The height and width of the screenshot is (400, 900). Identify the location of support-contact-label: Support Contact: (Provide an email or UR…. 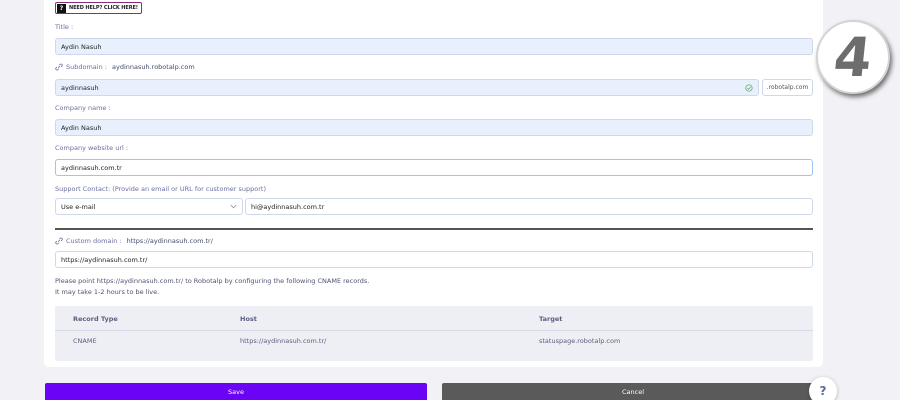
(161, 189).